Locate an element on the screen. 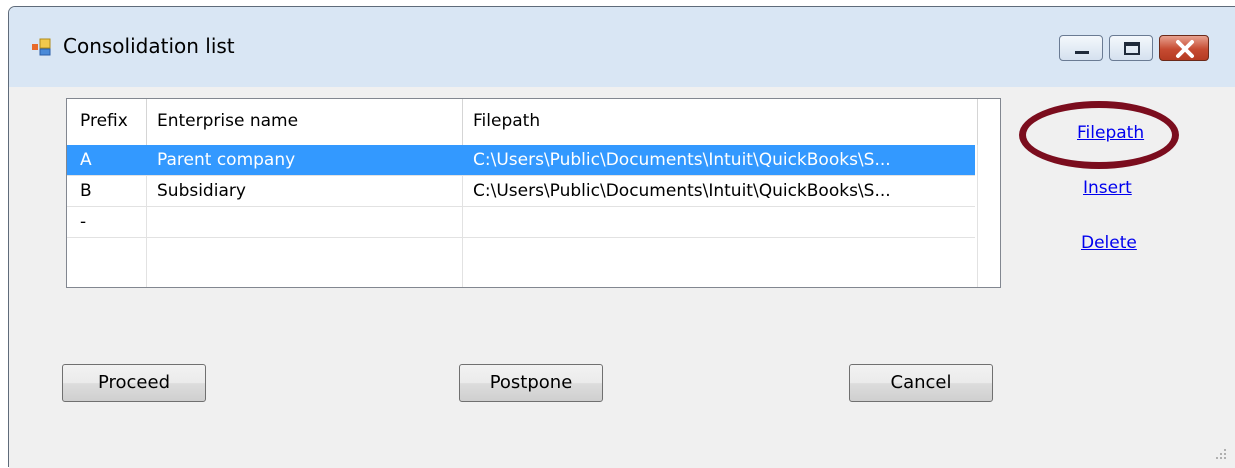 The image size is (1235, 468). postpone-button: Postpone is located at coordinates (531, 383).